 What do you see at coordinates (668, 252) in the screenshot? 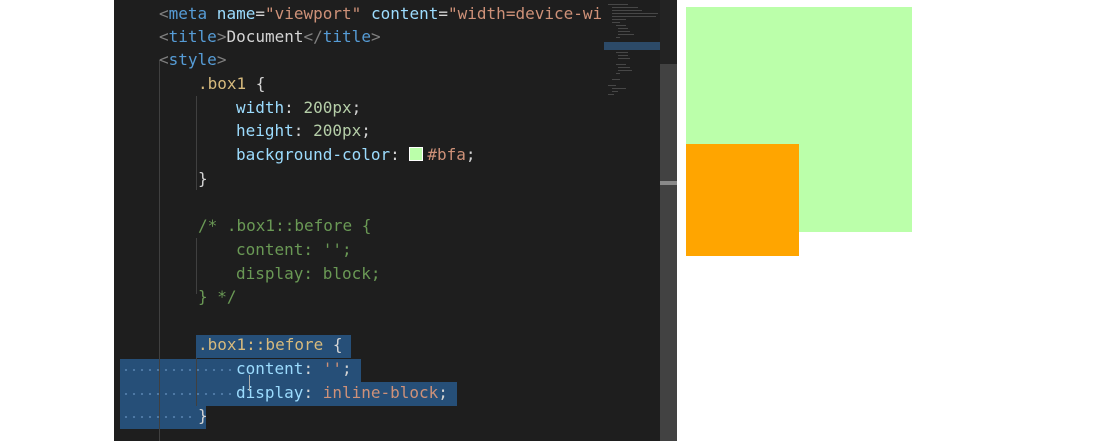
I see `scrollbar-thumb` at bounding box center [668, 252].